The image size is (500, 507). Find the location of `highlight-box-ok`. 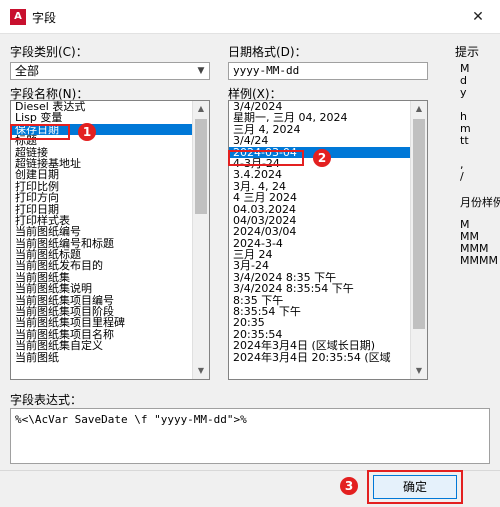

highlight-box-ok is located at coordinates (415, 487).